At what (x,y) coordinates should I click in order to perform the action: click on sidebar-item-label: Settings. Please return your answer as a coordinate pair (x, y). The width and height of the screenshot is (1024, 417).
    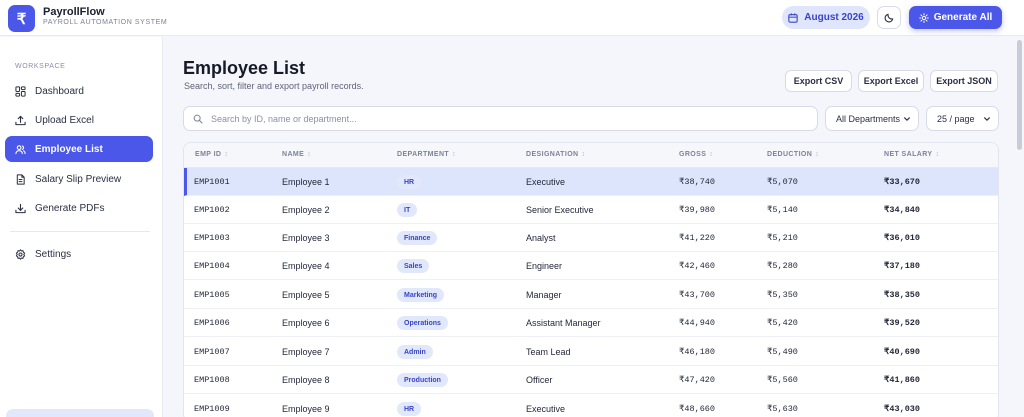
    Looking at the image, I should click on (53, 254).